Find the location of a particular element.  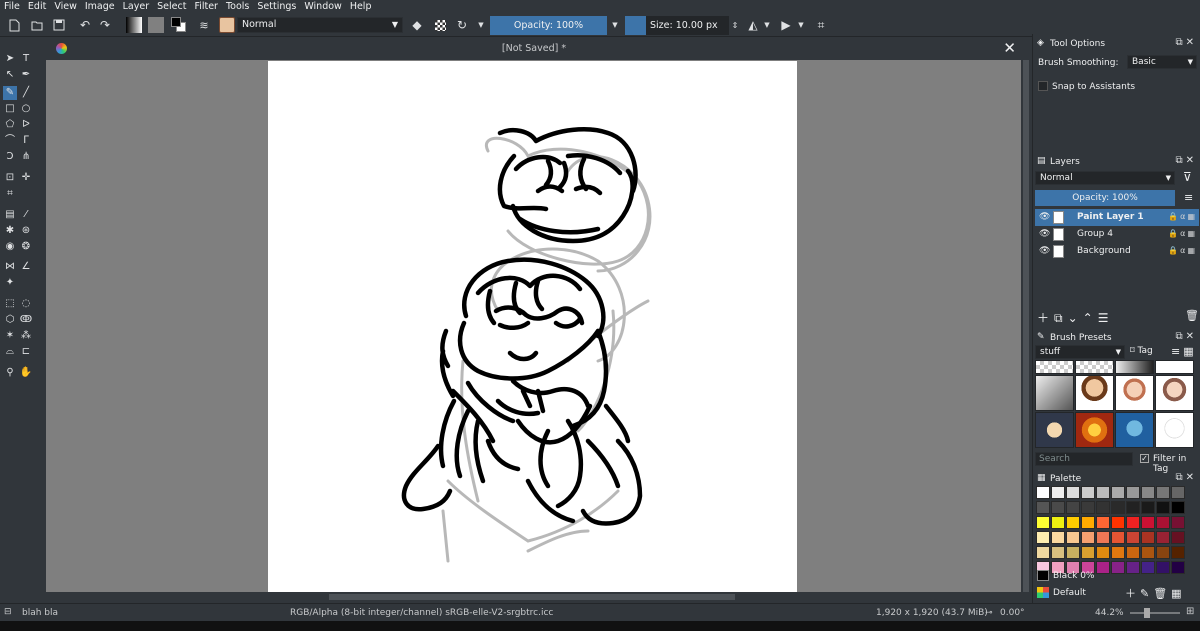

filter-in-tag-checkbox: ✓ is located at coordinates (1144, 458).